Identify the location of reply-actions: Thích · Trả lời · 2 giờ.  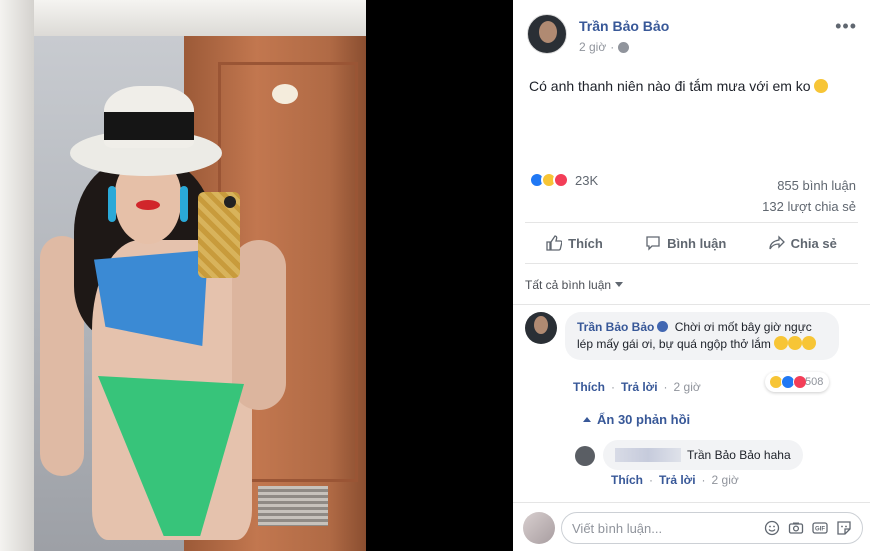
(675, 480).